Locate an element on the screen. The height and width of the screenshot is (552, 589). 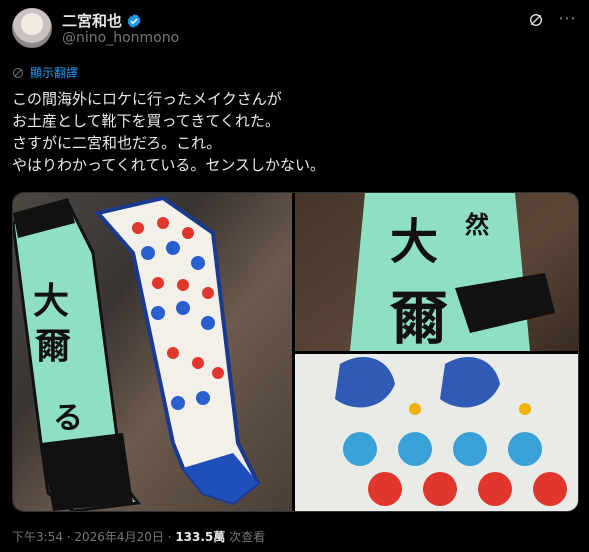
photo-mint-sock-closeup: 大 爾 然 is located at coordinates (436, 272).